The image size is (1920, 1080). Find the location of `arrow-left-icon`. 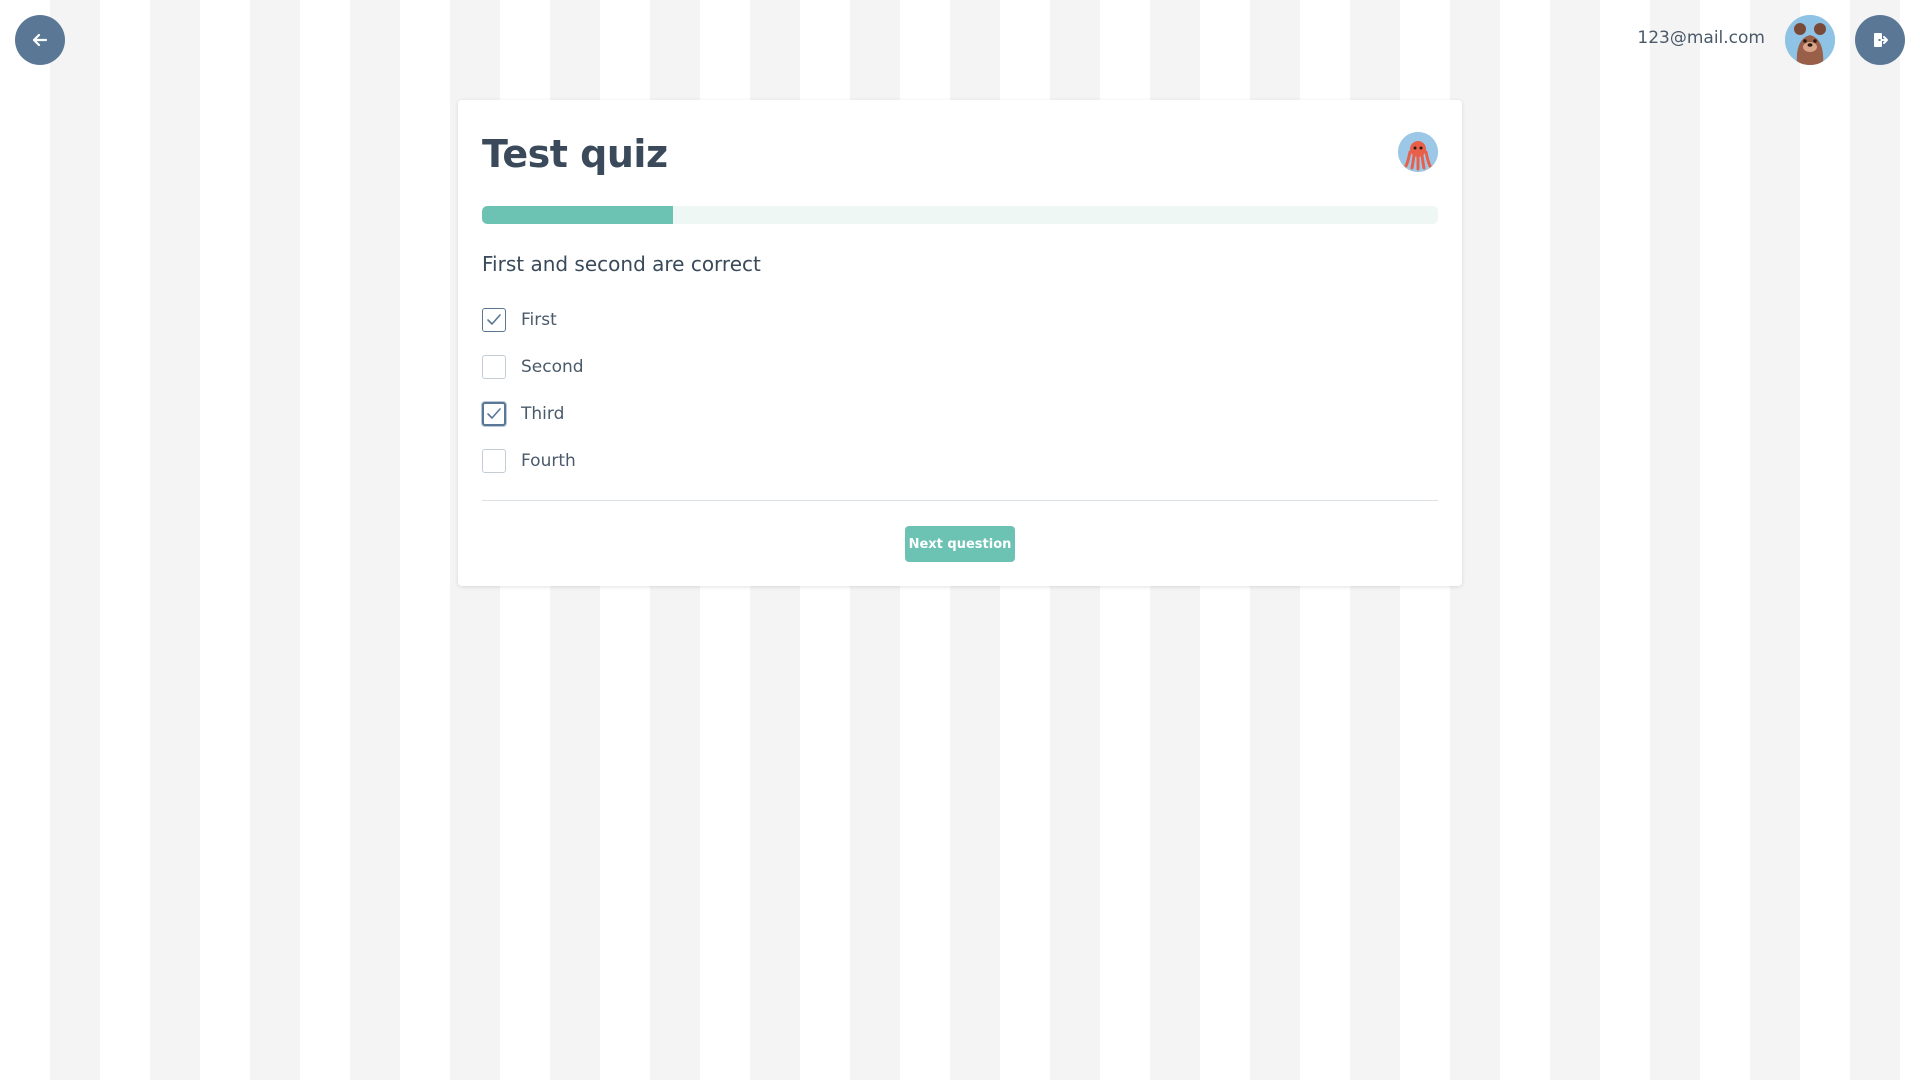

arrow-left-icon is located at coordinates (40, 40).